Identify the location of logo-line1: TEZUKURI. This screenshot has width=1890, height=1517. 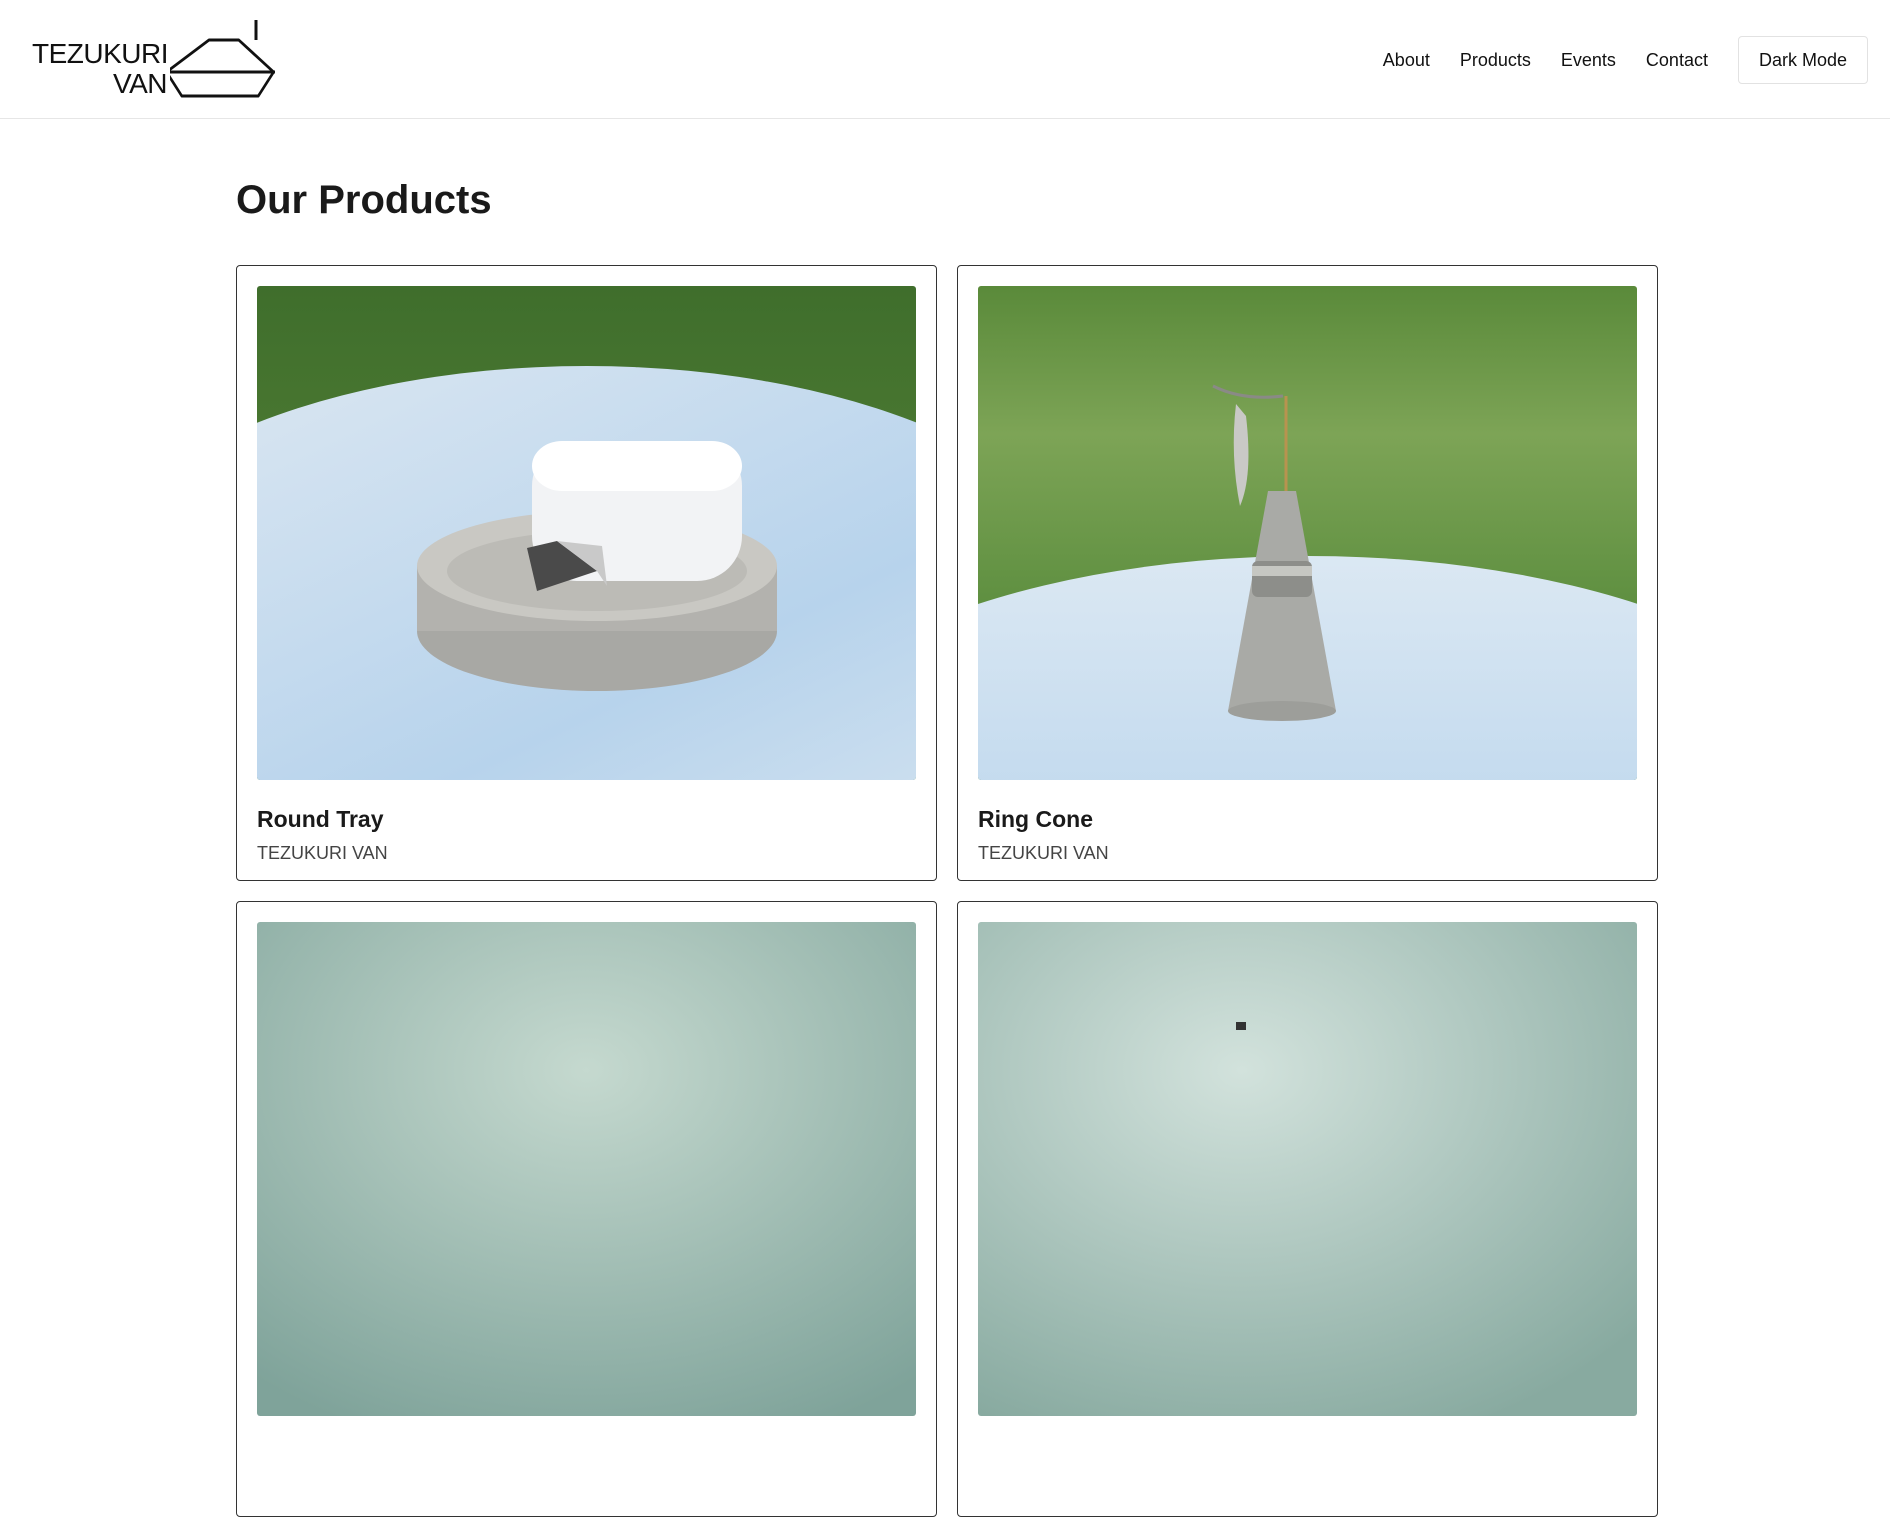
(100, 53).